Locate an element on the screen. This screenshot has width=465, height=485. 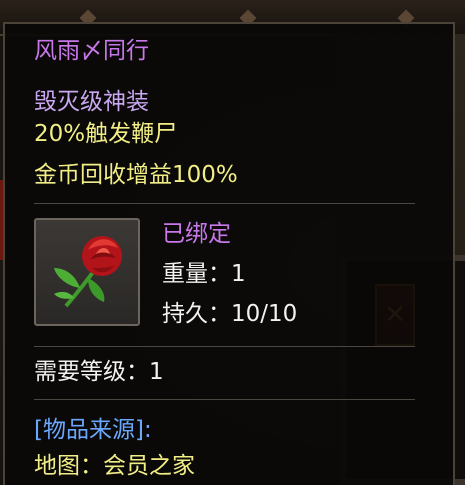
bound-status: 已绑定 is located at coordinates (196, 234).